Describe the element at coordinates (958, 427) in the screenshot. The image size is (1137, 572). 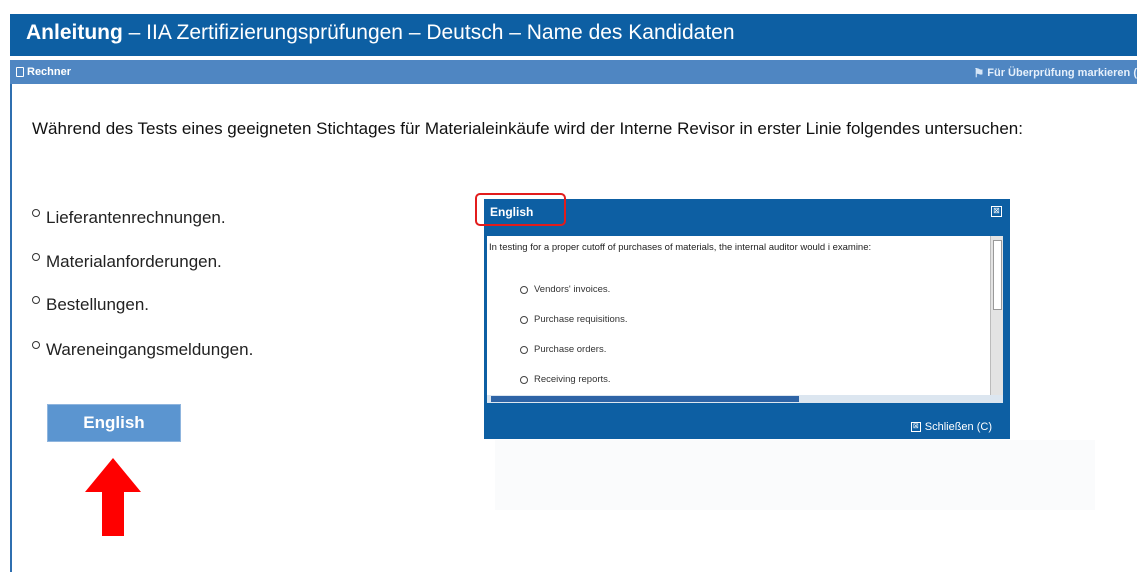
I see `popup-close-label: Schließen (C)` at that location.